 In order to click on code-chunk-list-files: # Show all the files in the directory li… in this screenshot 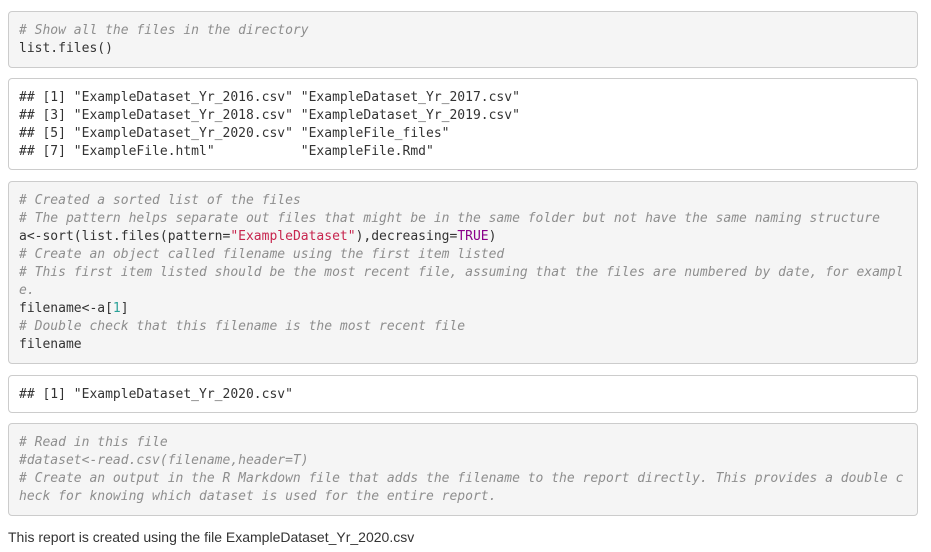, I will do `click(463, 39)`.